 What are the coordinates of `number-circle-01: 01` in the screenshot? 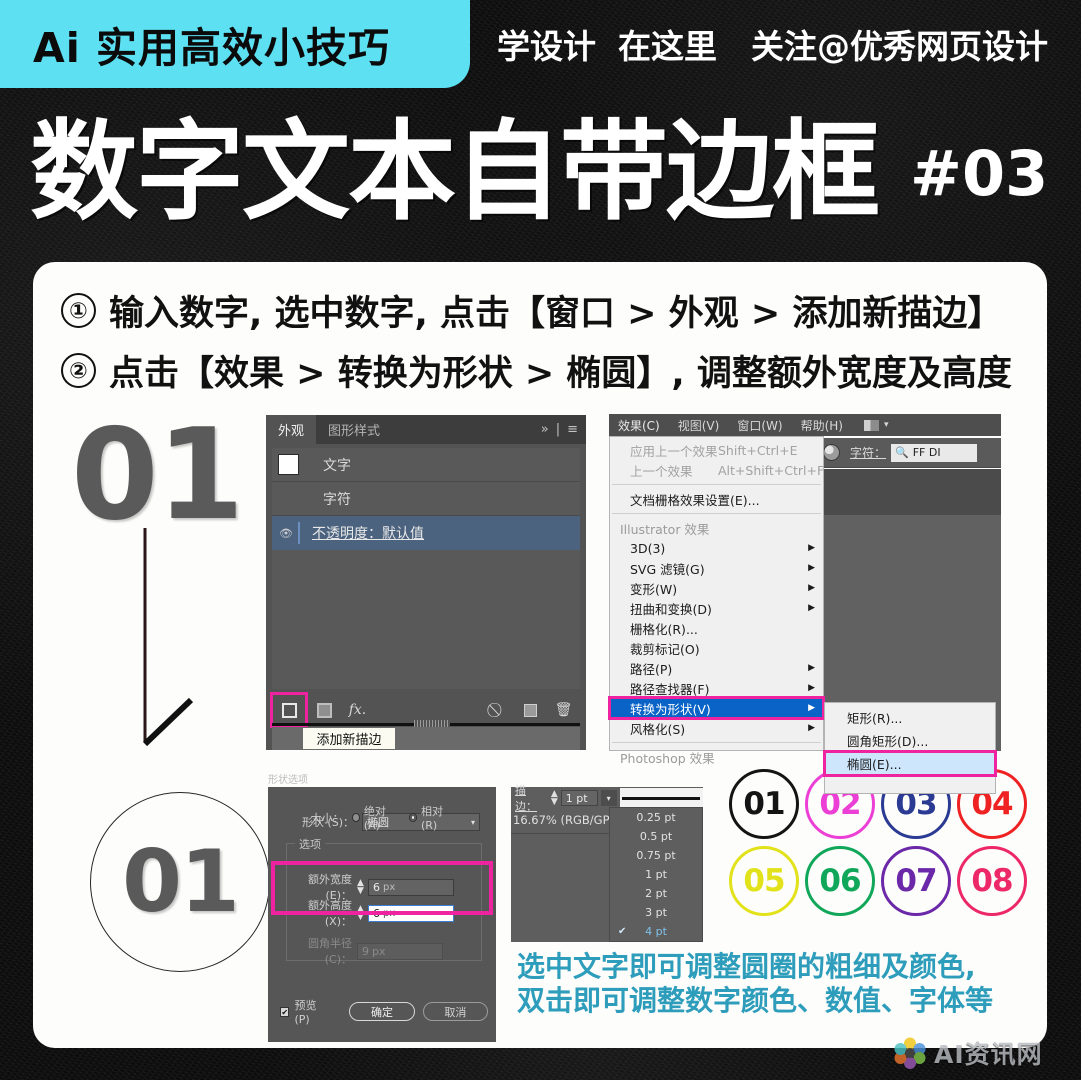 It's located at (764, 803).